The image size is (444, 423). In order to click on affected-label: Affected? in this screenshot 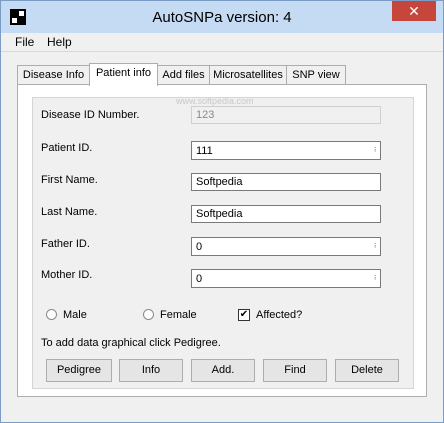, I will do `click(279, 315)`.